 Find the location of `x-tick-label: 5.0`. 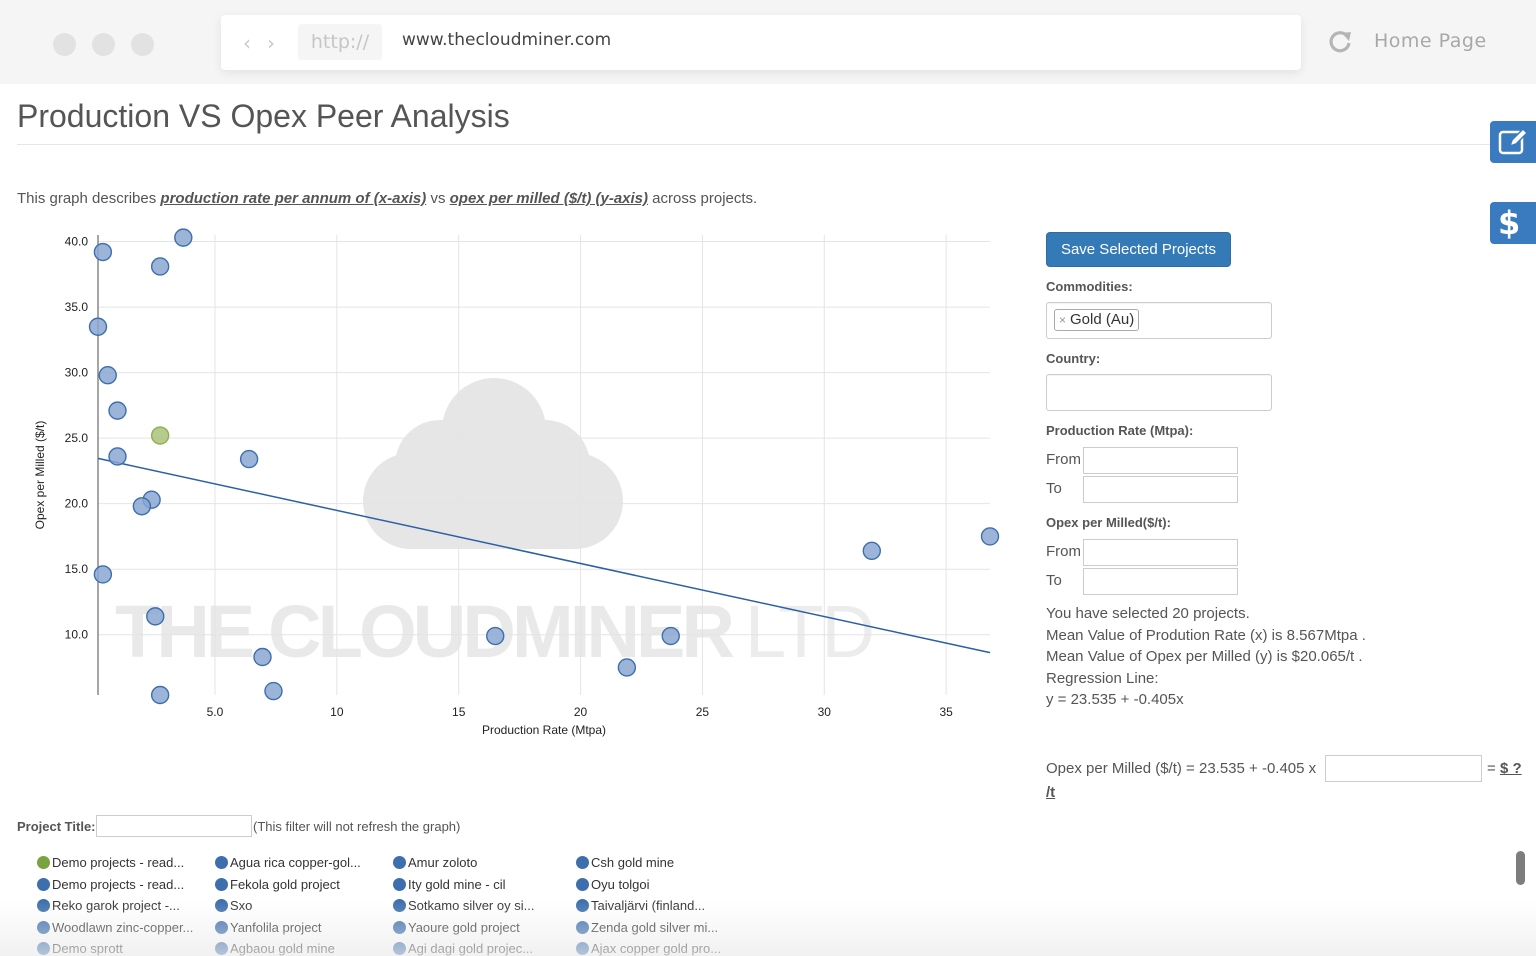

x-tick-label: 5.0 is located at coordinates (215, 712).